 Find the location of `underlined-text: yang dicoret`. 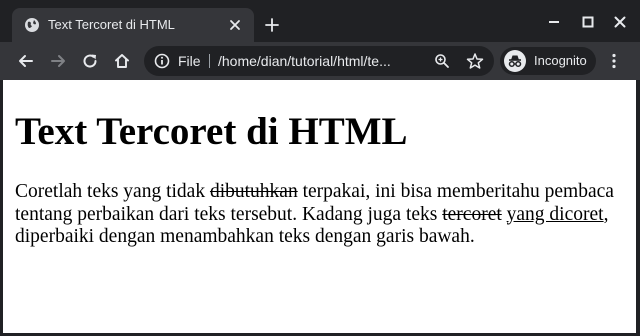

underlined-text: yang dicoret is located at coordinates (555, 214).